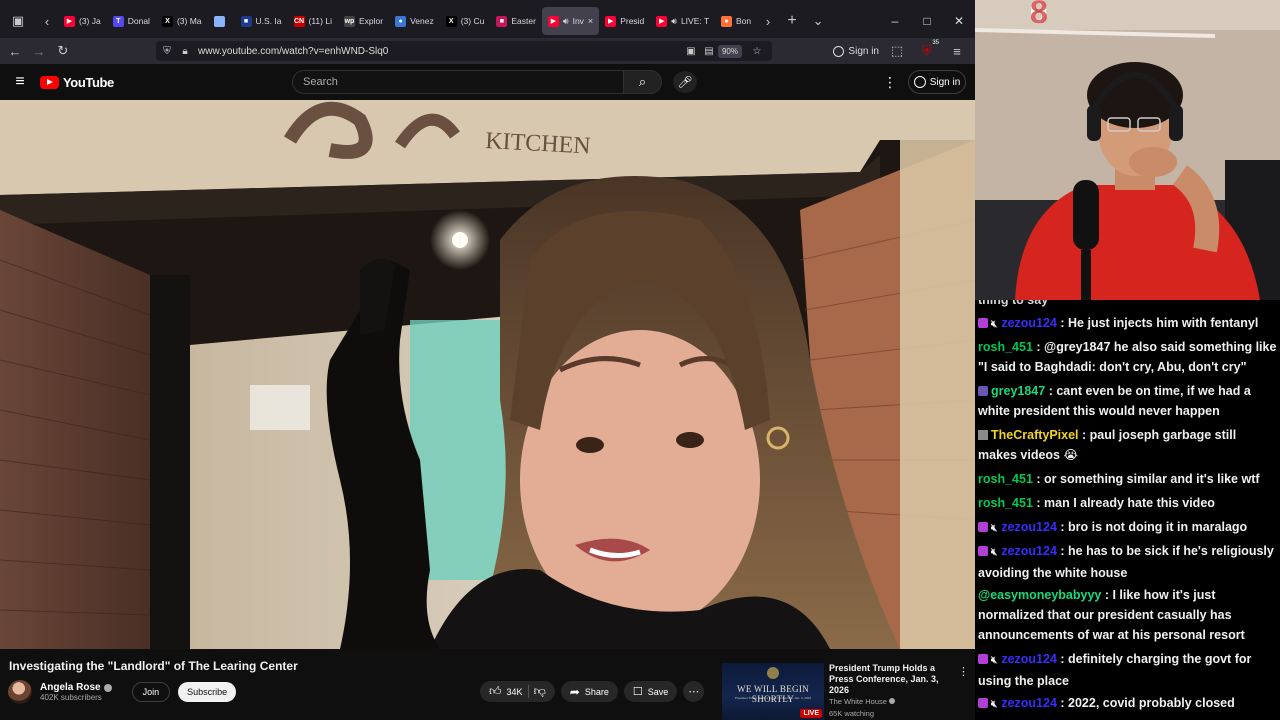 This screenshot has width=1280, height=720. What do you see at coordinates (1018, 391) in the screenshot?
I see `chat-username: grey1847` at bounding box center [1018, 391].